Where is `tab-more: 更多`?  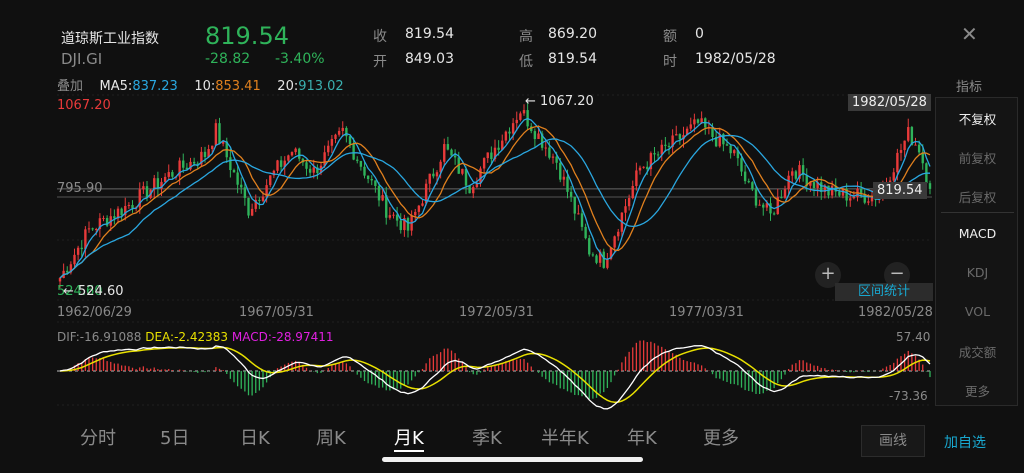
tab-more: 更多 is located at coordinates (721, 437).